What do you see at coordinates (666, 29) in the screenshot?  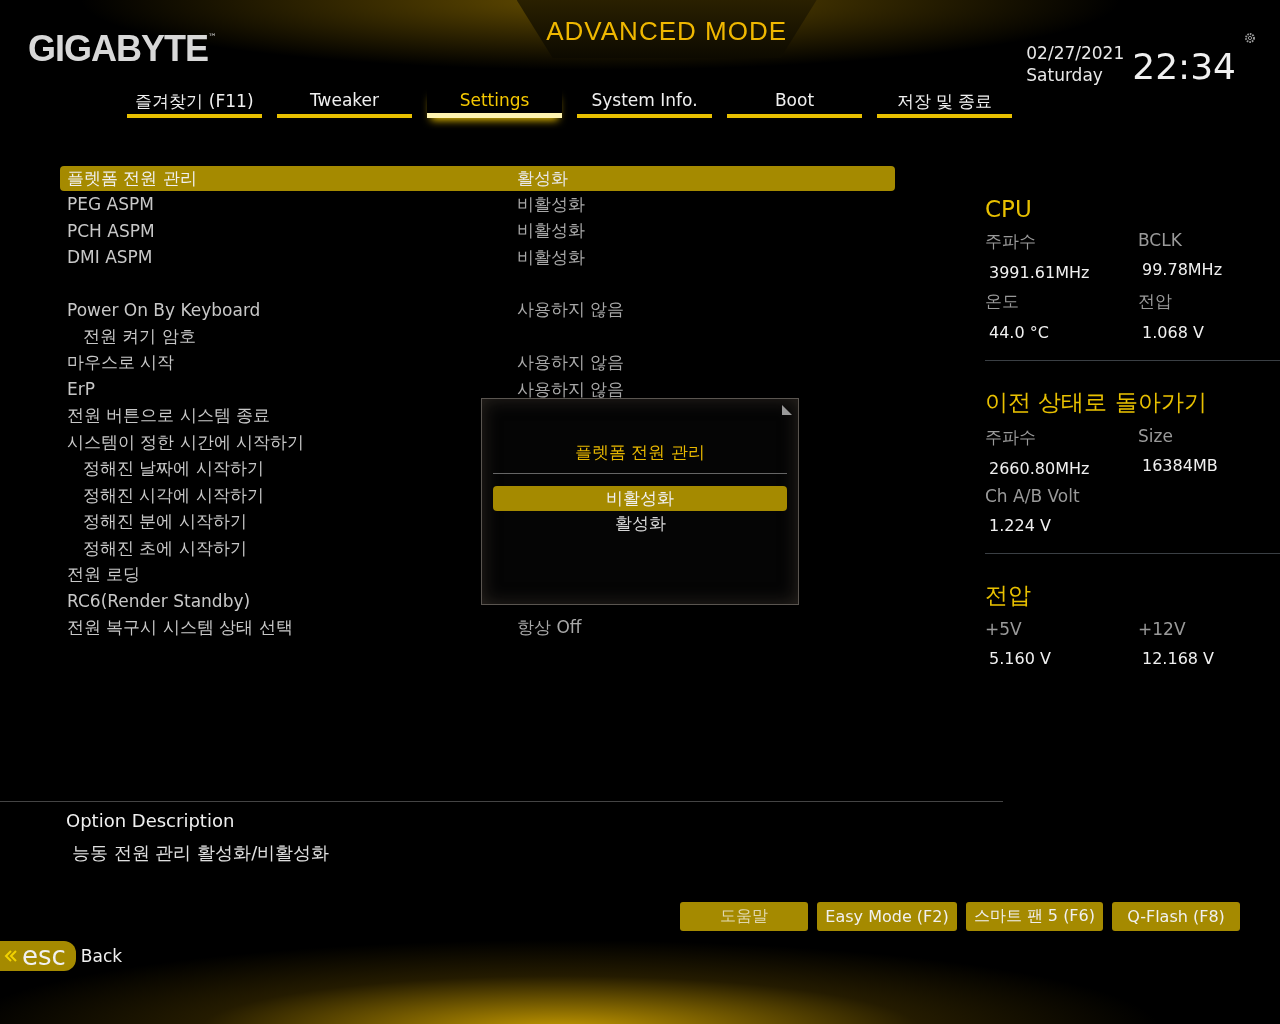 I see `mode-title-banner: ADVANCED MODE` at bounding box center [666, 29].